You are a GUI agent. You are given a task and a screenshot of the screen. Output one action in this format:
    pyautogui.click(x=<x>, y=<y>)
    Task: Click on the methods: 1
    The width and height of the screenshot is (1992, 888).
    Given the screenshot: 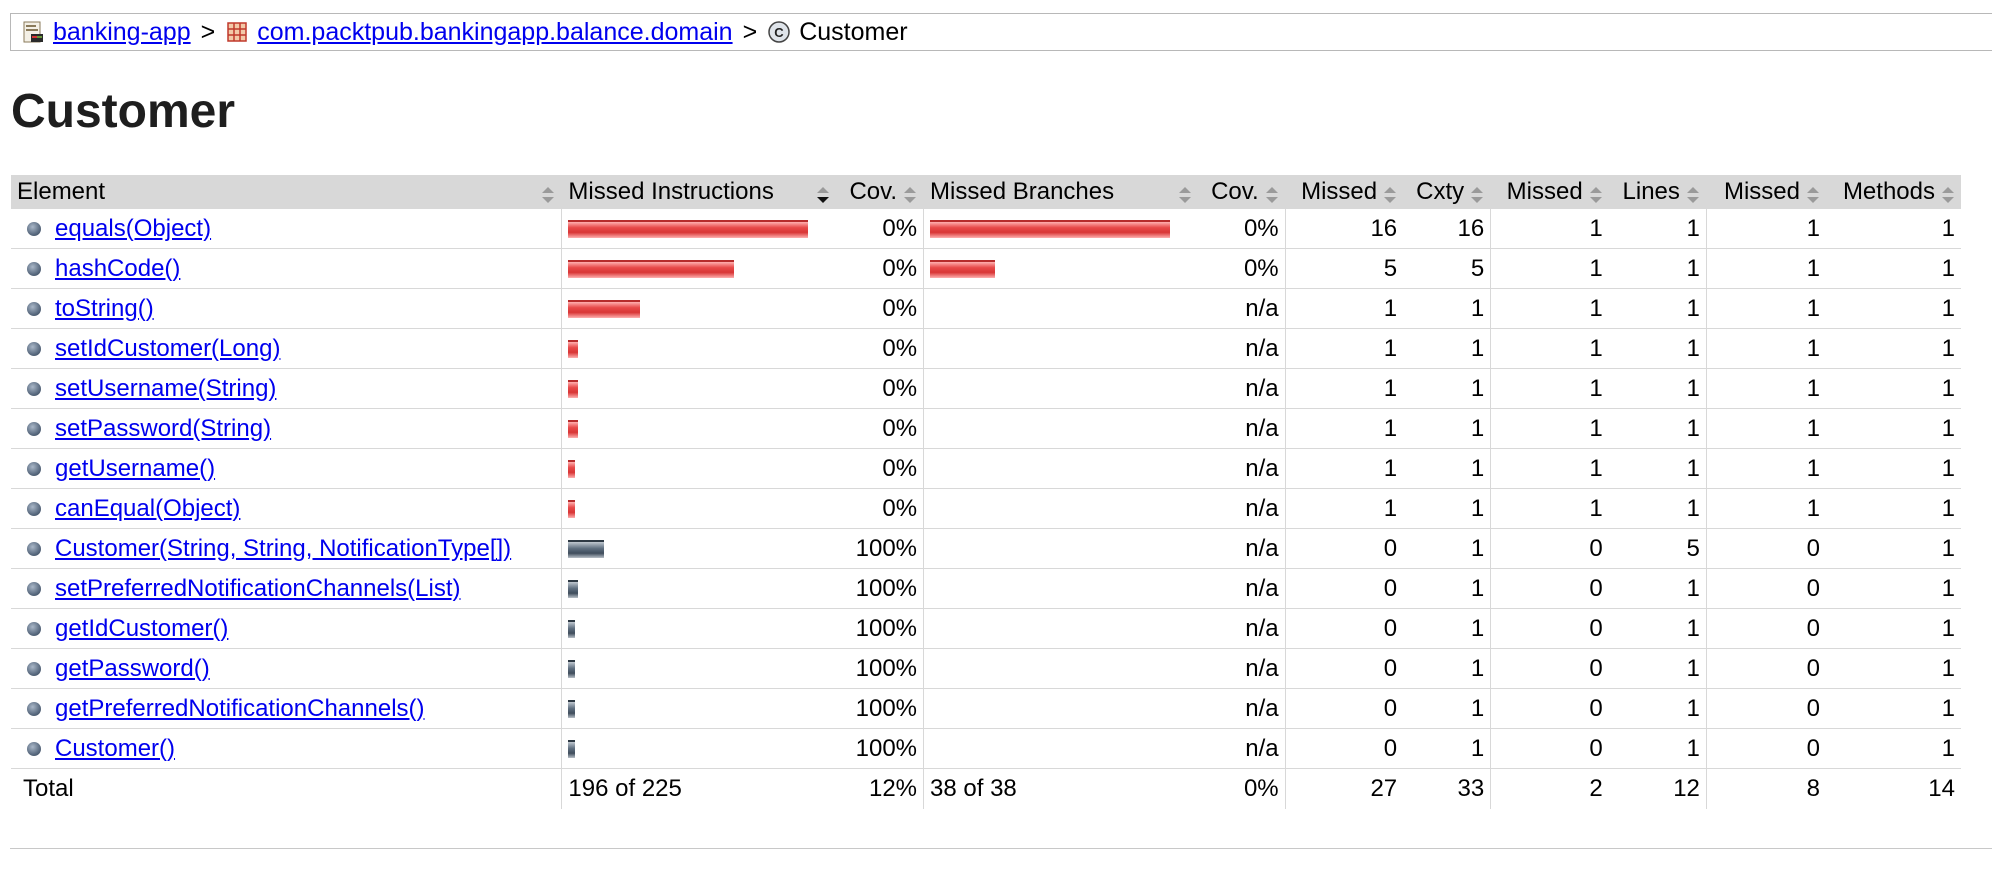 What is the action you would take?
    pyautogui.click(x=1893, y=388)
    